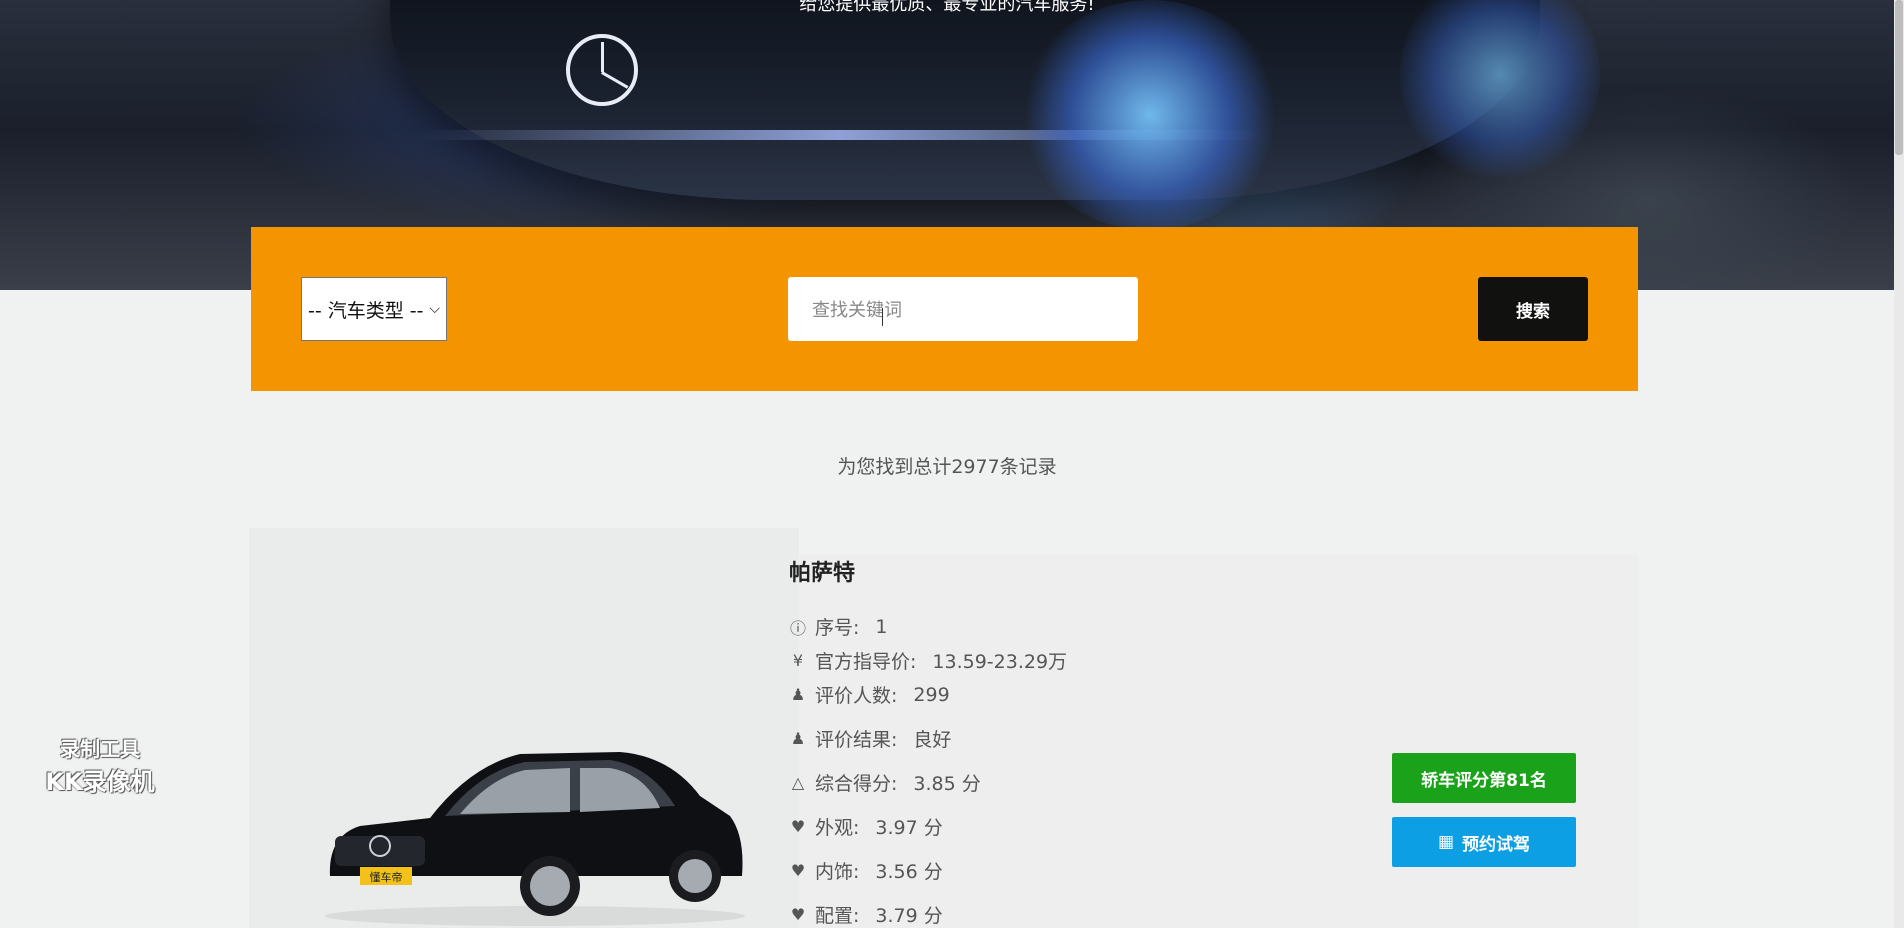 Image resolution: width=1904 pixels, height=928 pixels. I want to click on info-value: 13.59-23.29万, so click(1000, 662).